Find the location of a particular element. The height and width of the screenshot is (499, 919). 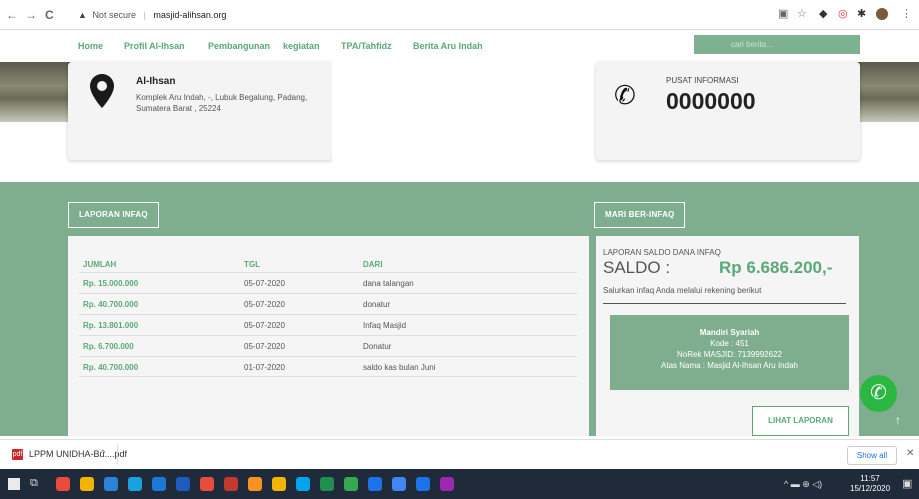

extension-icon: ◆ is located at coordinates (823, 13).